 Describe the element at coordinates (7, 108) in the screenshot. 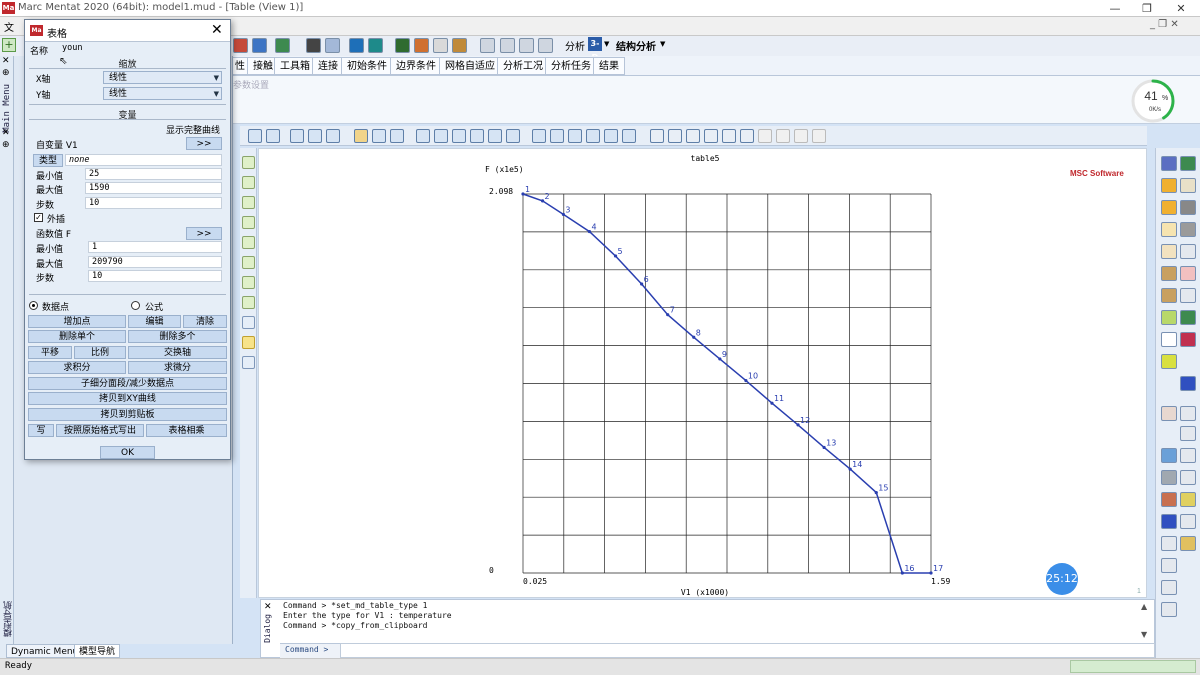

I see `main-menu-label: Main Menu` at that location.